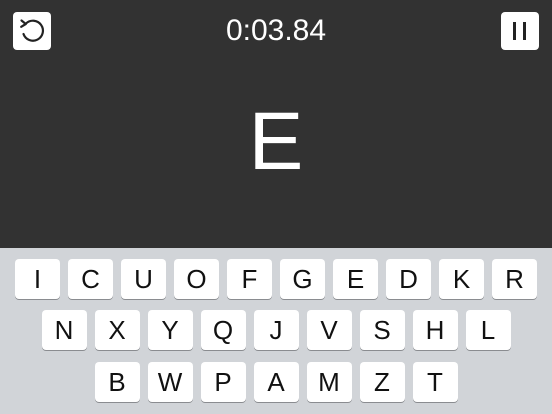 This screenshot has width=552, height=414. Describe the element at coordinates (117, 382) in the screenshot. I see `key: B` at that location.